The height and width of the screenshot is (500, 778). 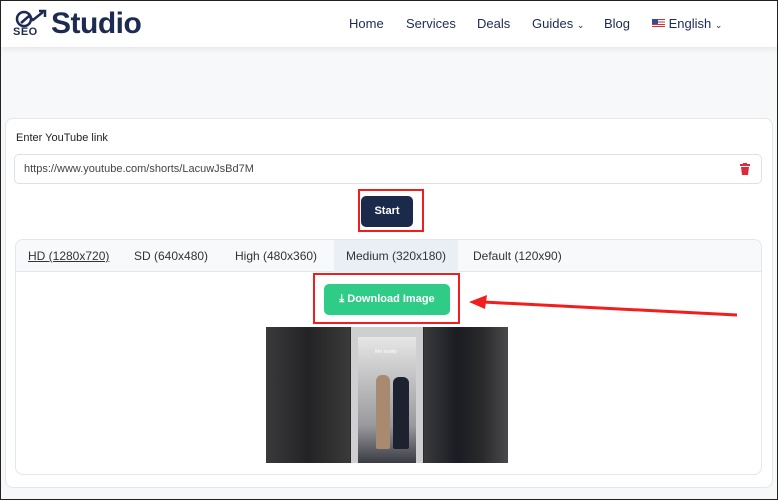 I want to click on download-image-button: ⤓ Download Image, so click(x=387, y=299).